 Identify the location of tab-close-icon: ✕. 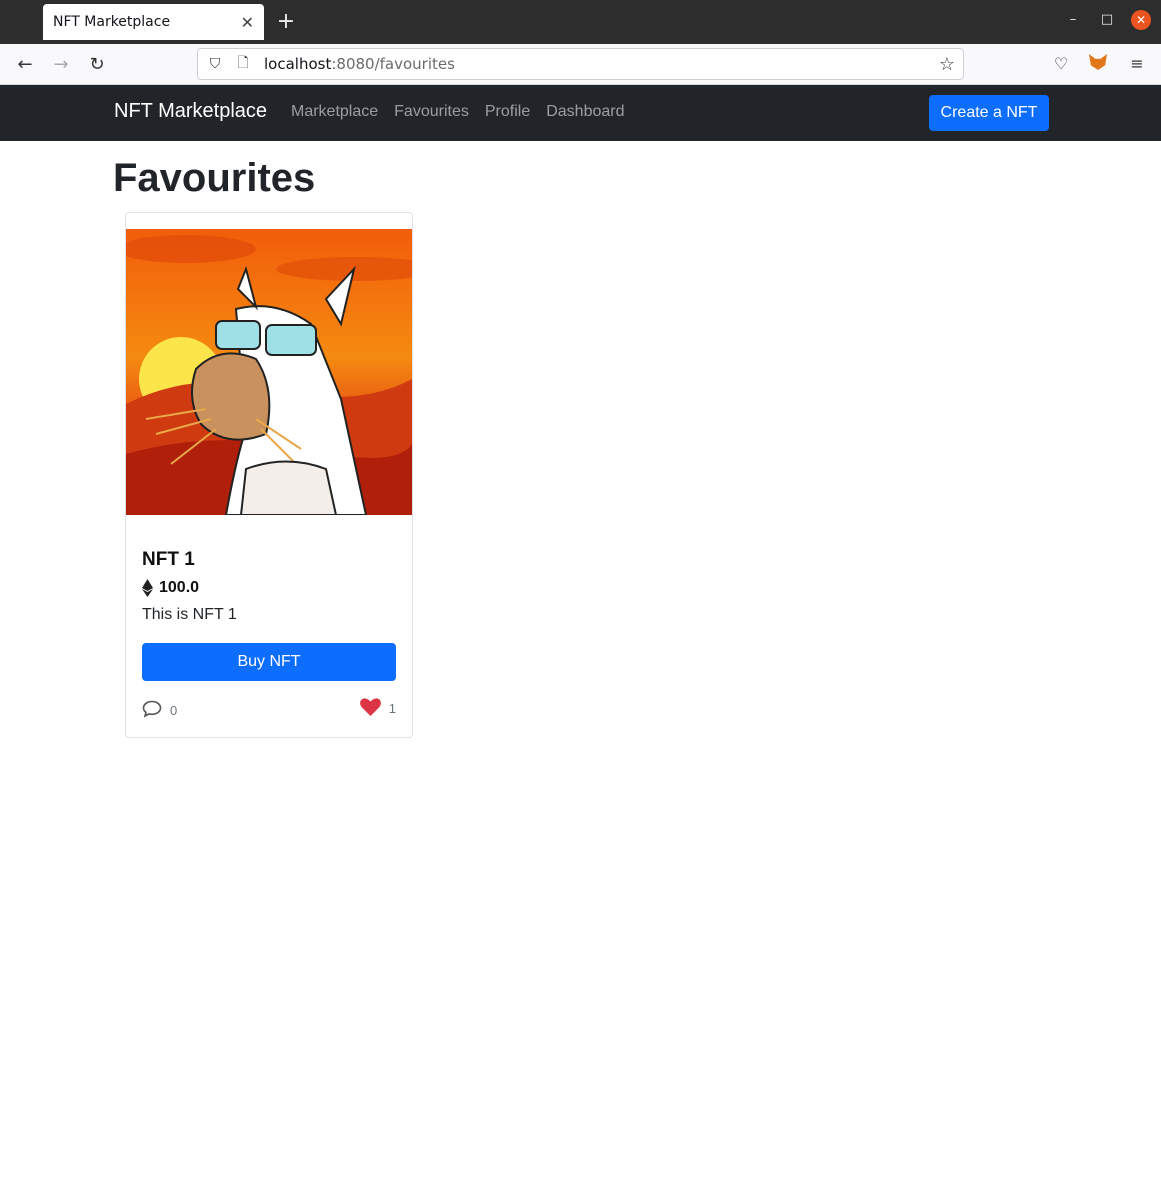
(247, 22).